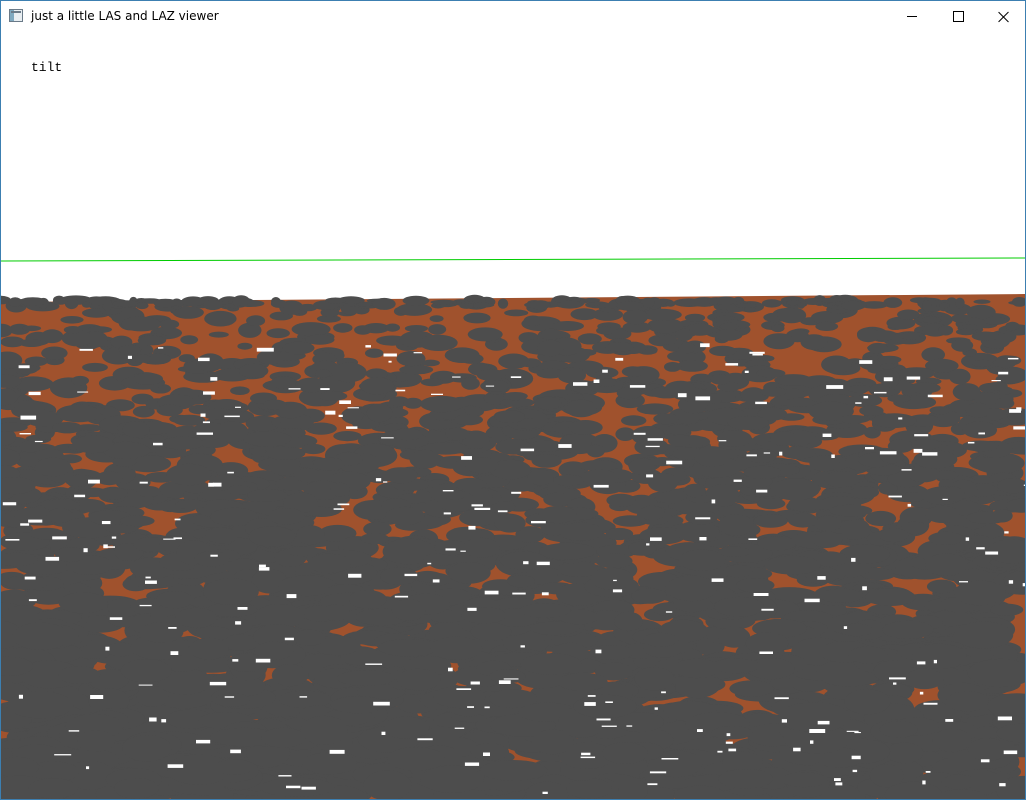 The height and width of the screenshot is (800, 1026). What do you see at coordinates (912, 16) in the screenshot?
I see `minimize-button` at bounding box center [912, 16].